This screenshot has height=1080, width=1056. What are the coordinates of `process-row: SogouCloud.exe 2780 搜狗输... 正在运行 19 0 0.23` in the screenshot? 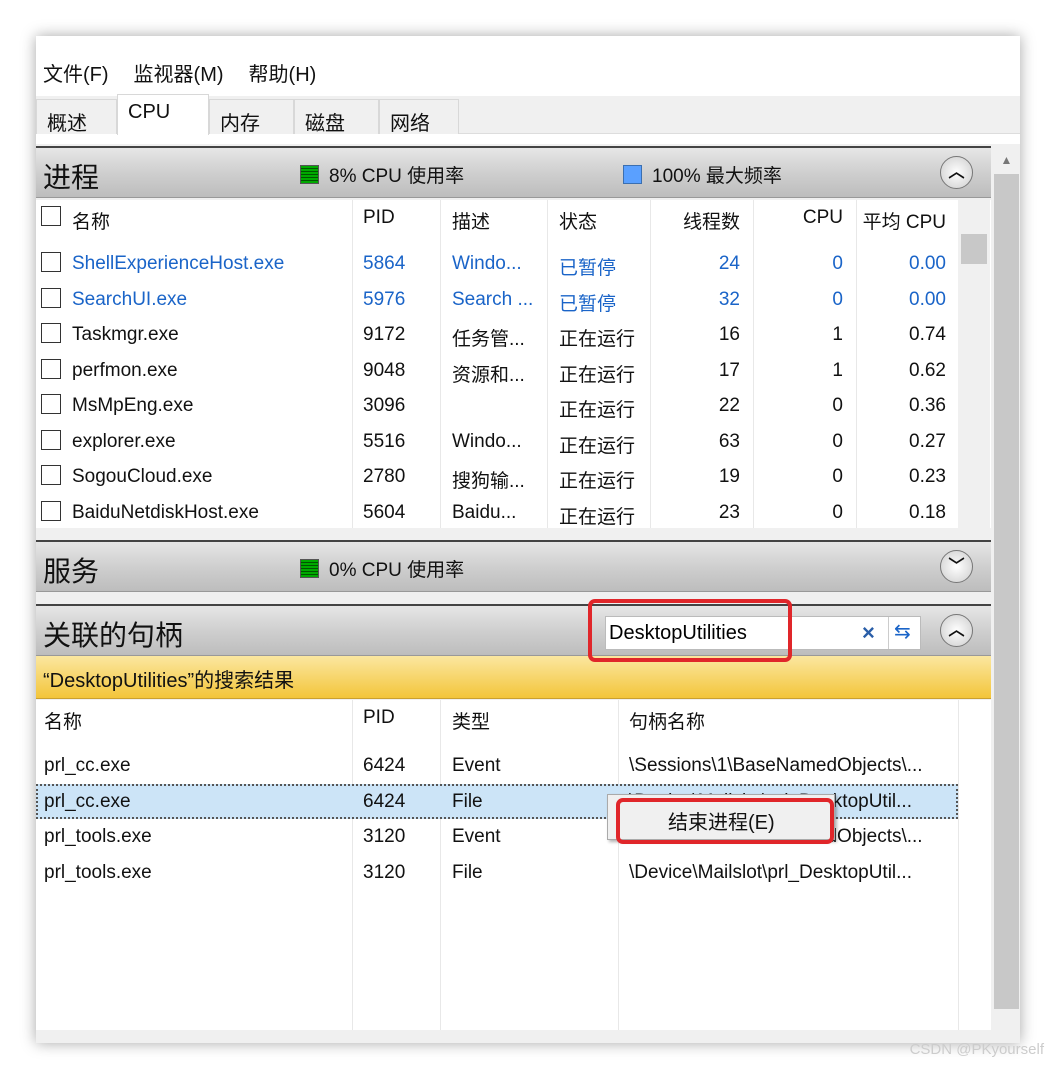 It's located at (513, 476).